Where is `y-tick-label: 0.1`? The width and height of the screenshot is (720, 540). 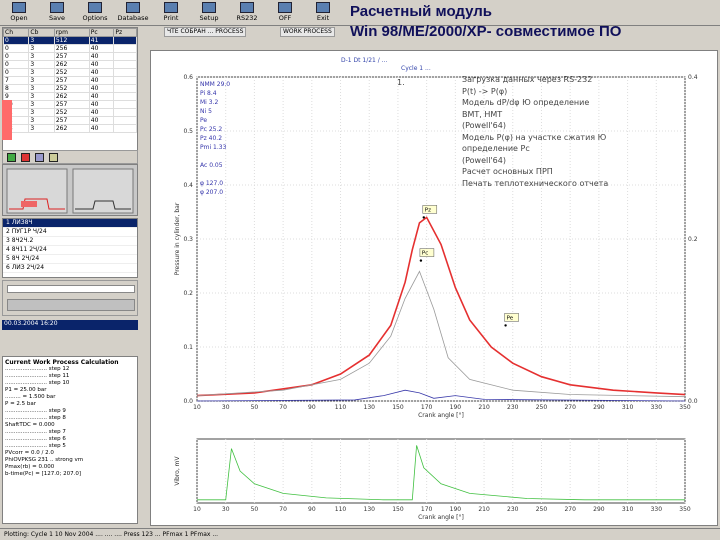
y-tick-label: 0.1 is located at coordinates (188, 347).